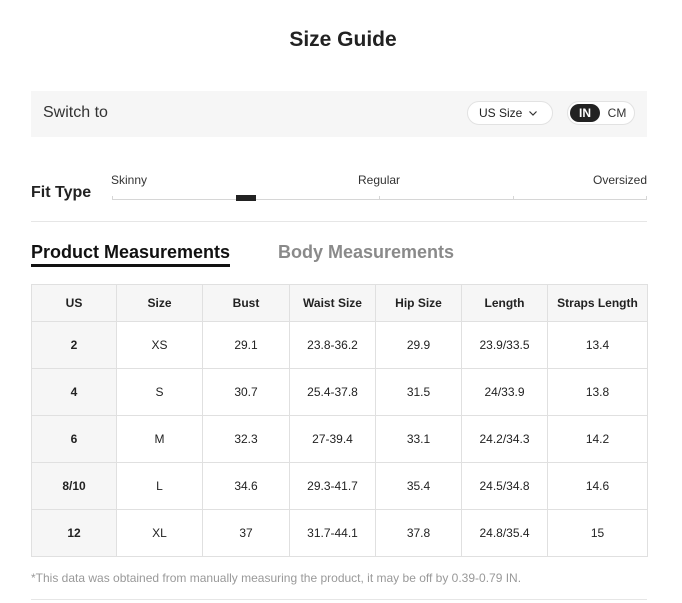 Image resolution: width=682 pixels, height=603 pixels. I want to click on table-cell: 31.7-44.1, so click(332, 533).